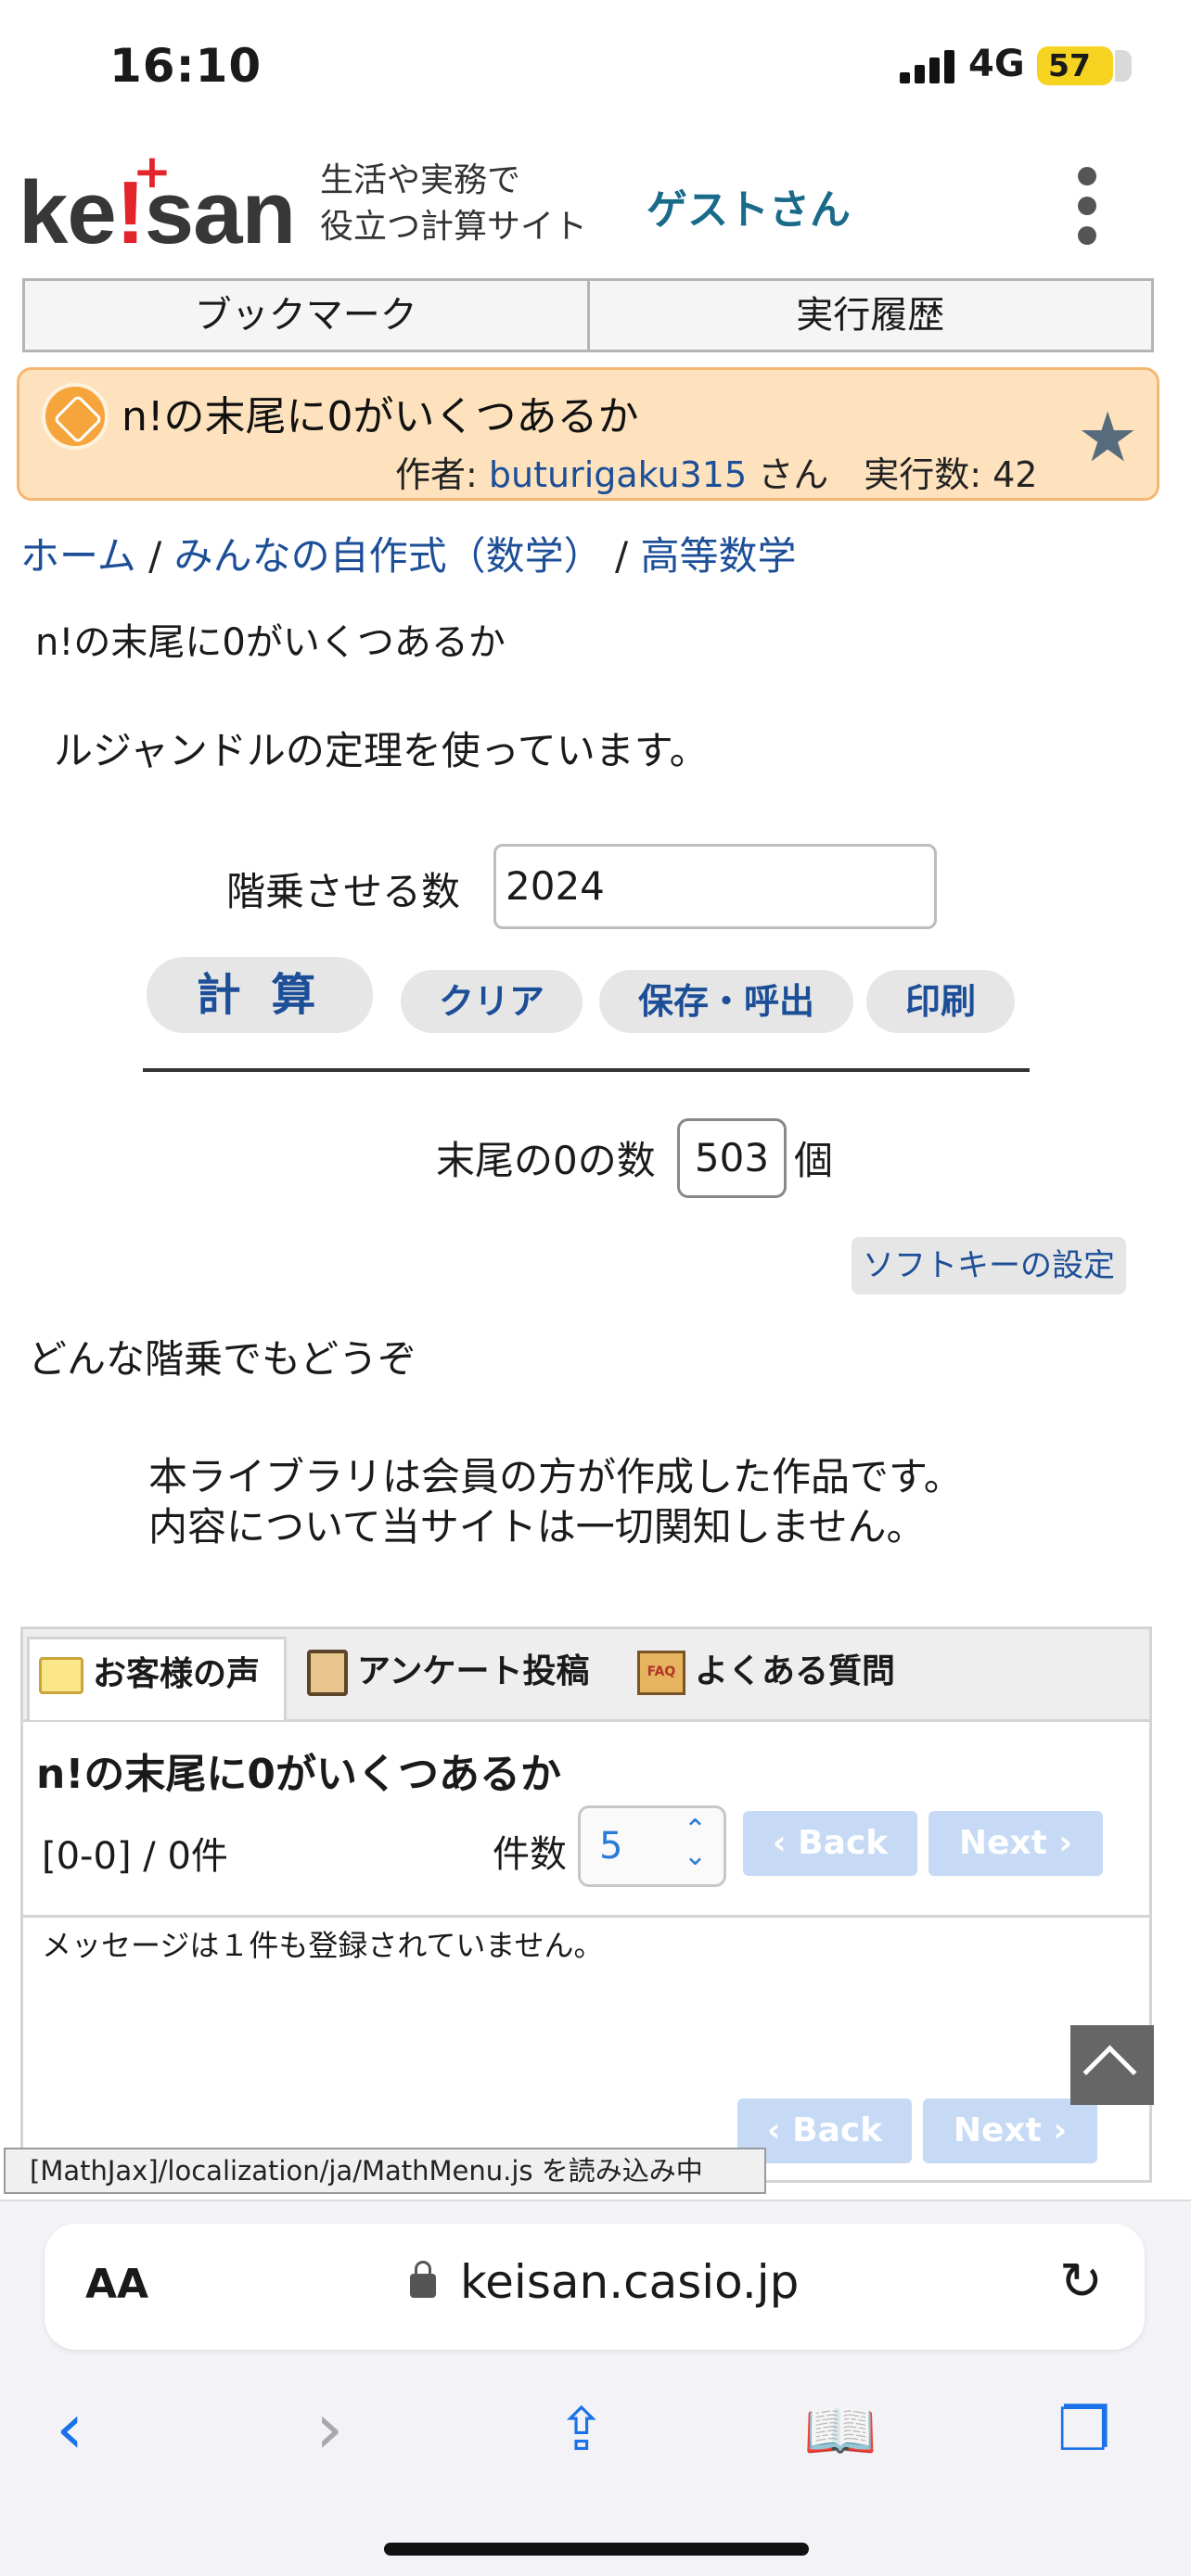  What do you see at coordinates (546, 1160) in the screenshot?
I see `result-label: 末尾の0の数` at bounding box center [546, 1160].